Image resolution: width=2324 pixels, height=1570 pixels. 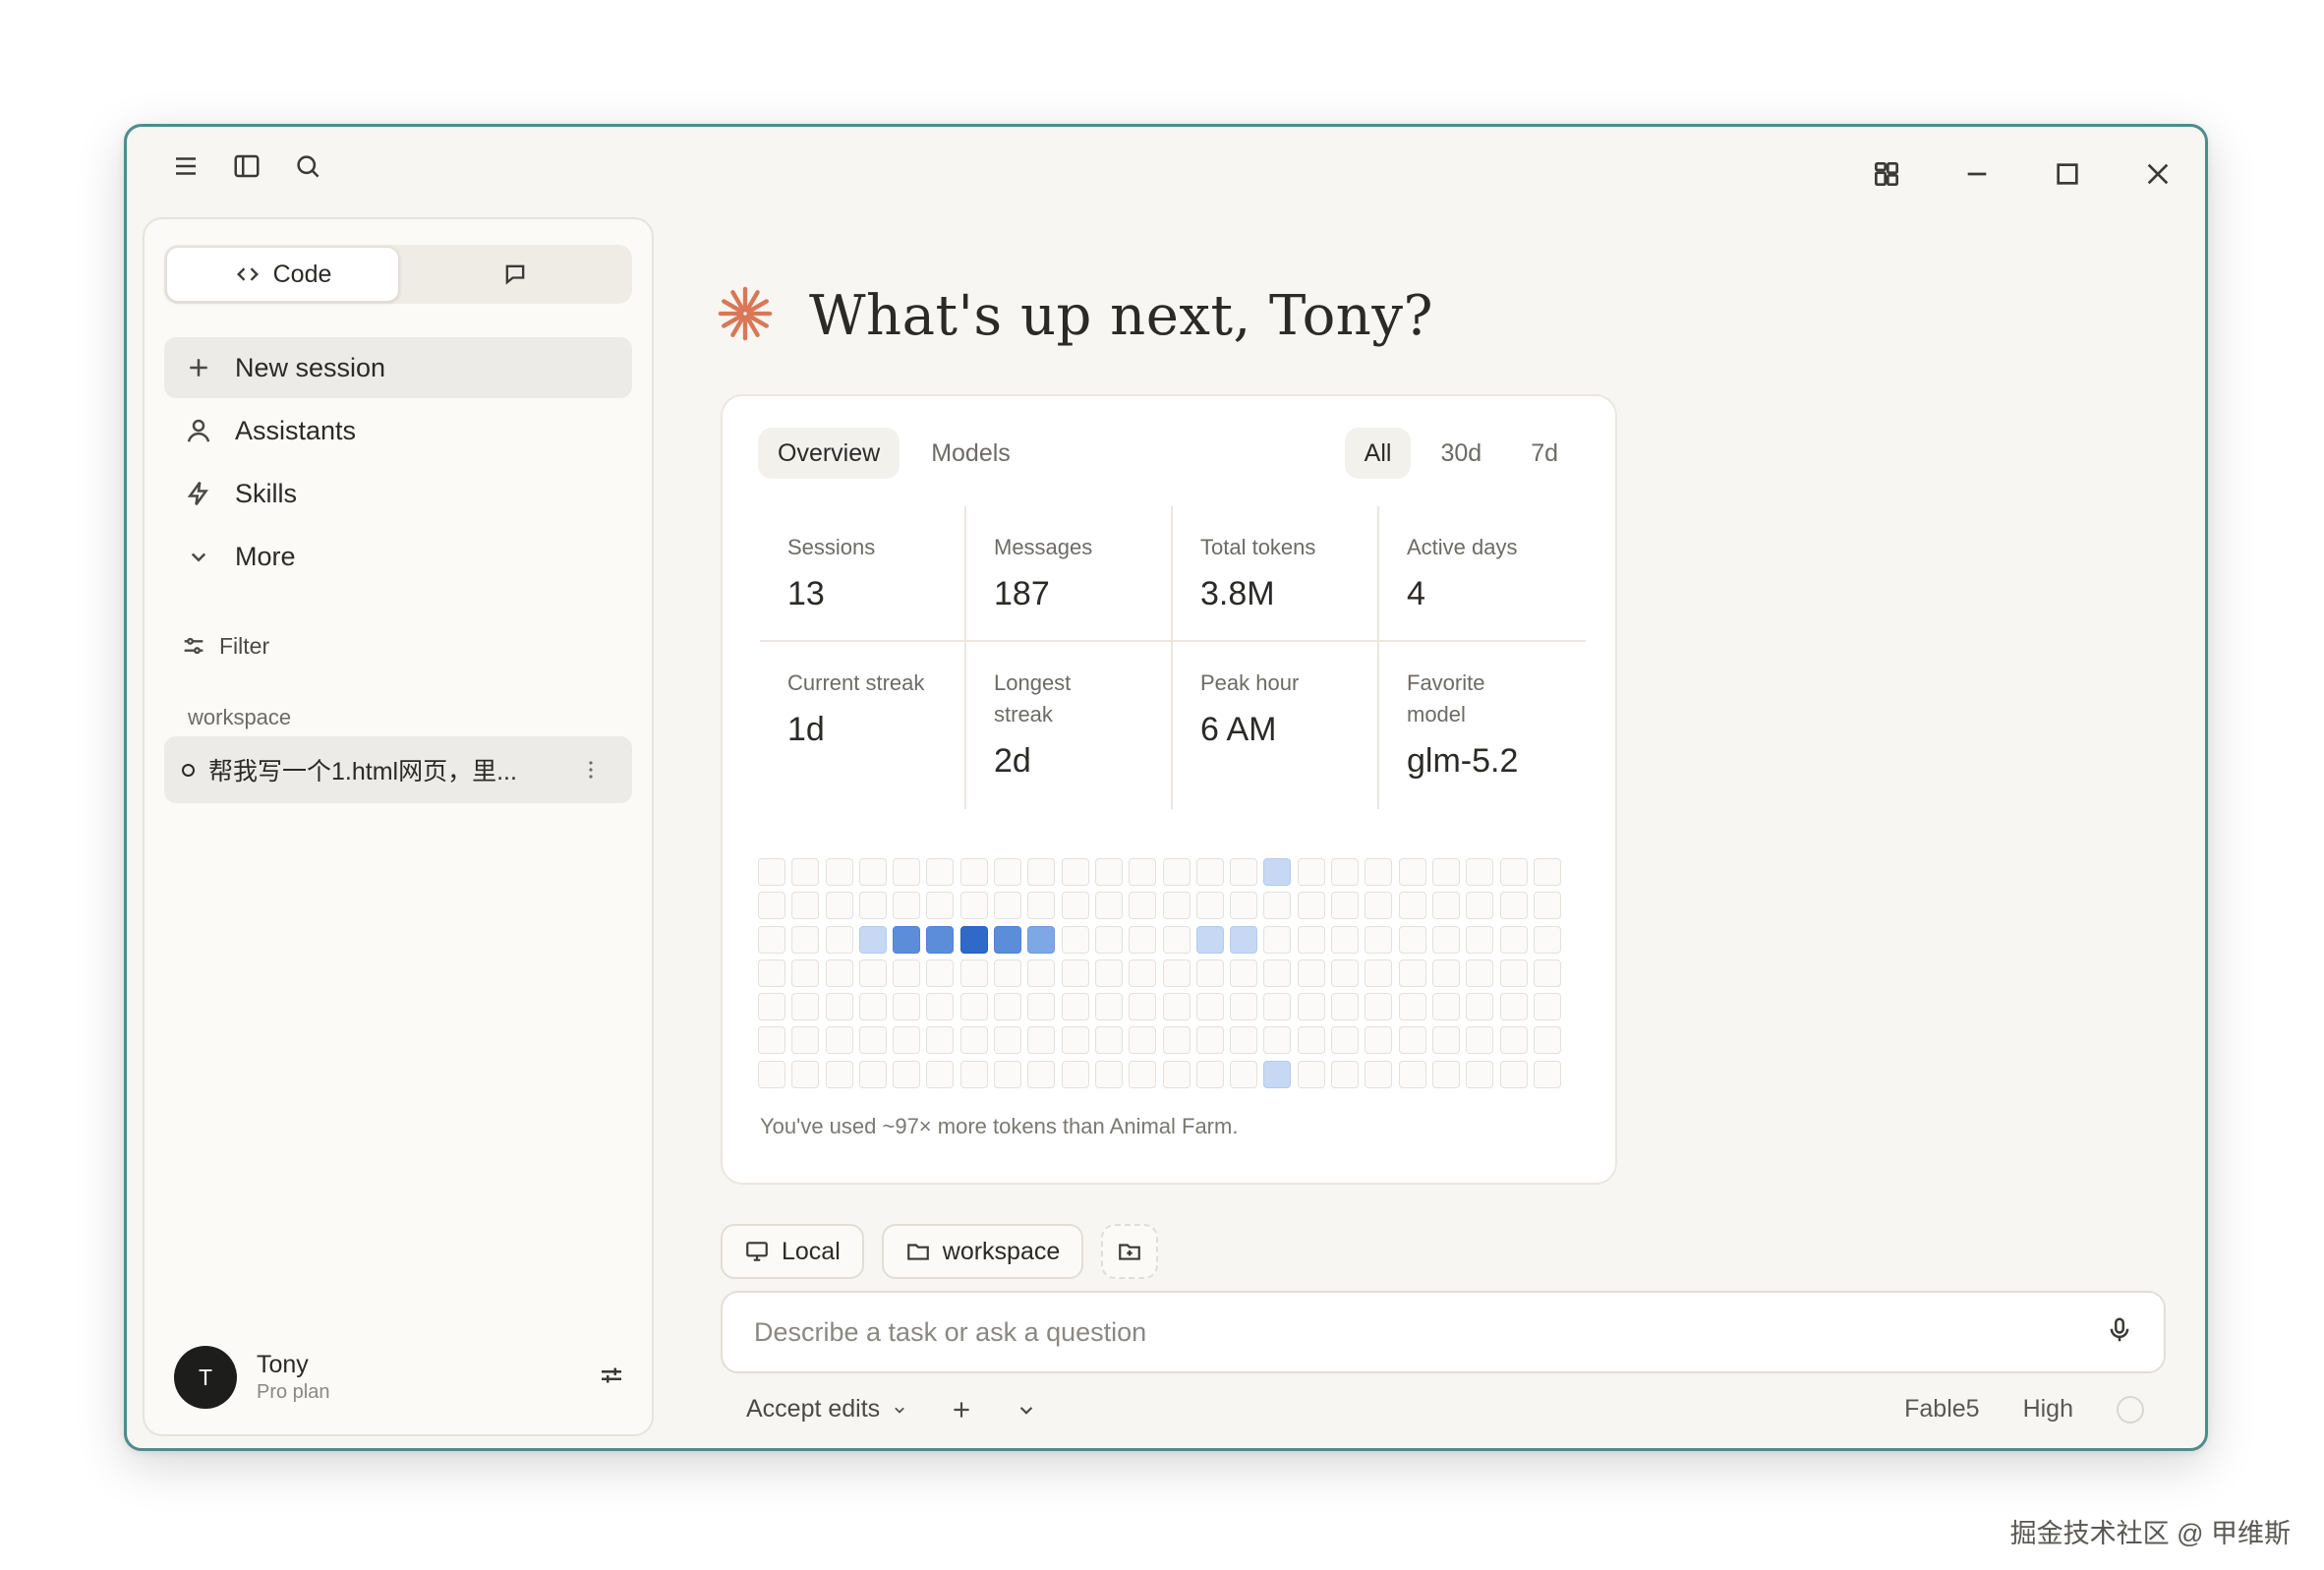 I want to click on accept-edits-label: Accept edits, so click(x=813, y=1409).